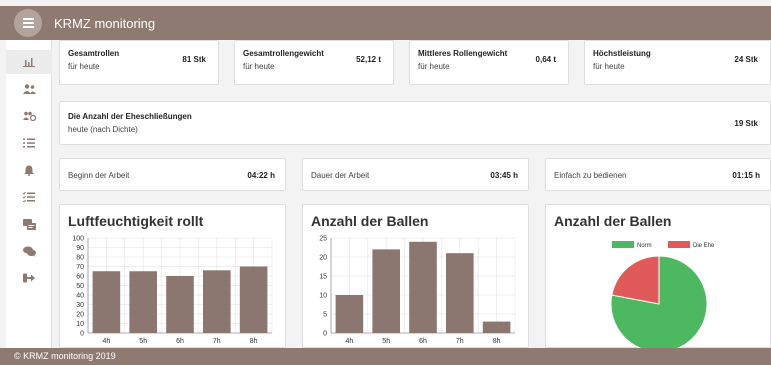 The image size is (771, 365). What do you see at coordinates (545, 59) in the screenshot?
I see `stat-value: 0,64 t` at bounding box center [545, 59].